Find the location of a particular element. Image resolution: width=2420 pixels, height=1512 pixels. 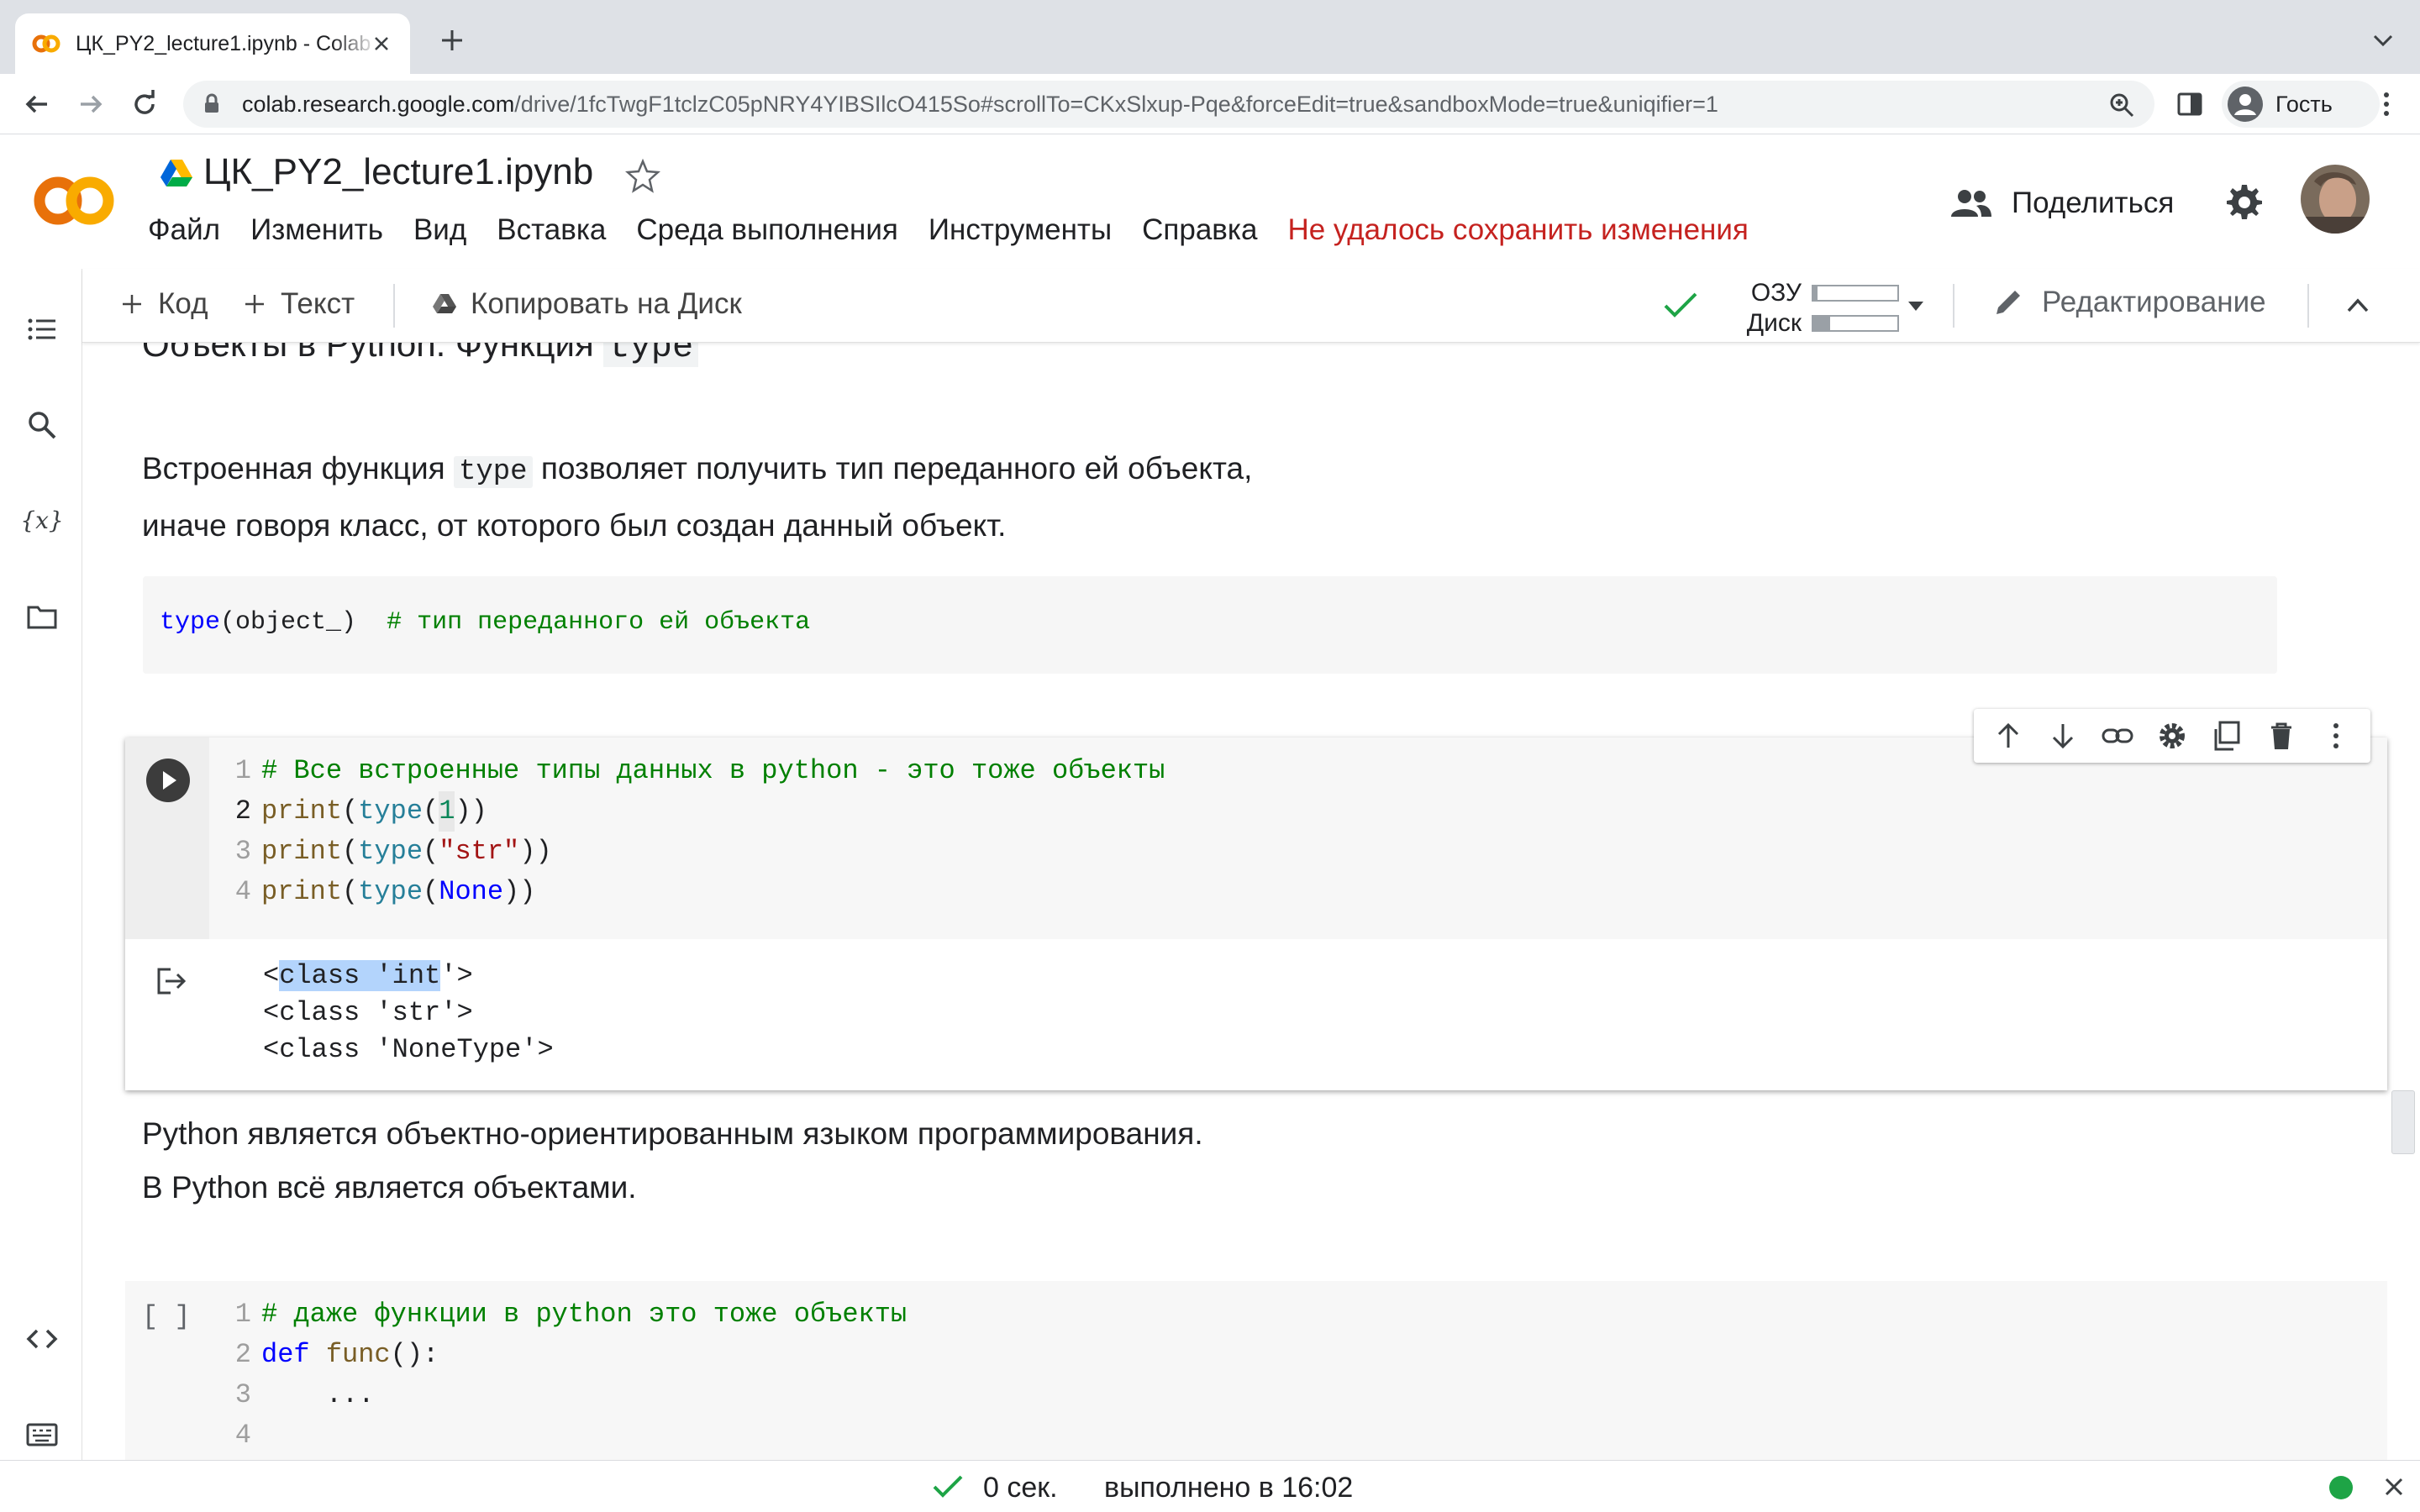

move-up-icon is located at coordinates (2008, 736).